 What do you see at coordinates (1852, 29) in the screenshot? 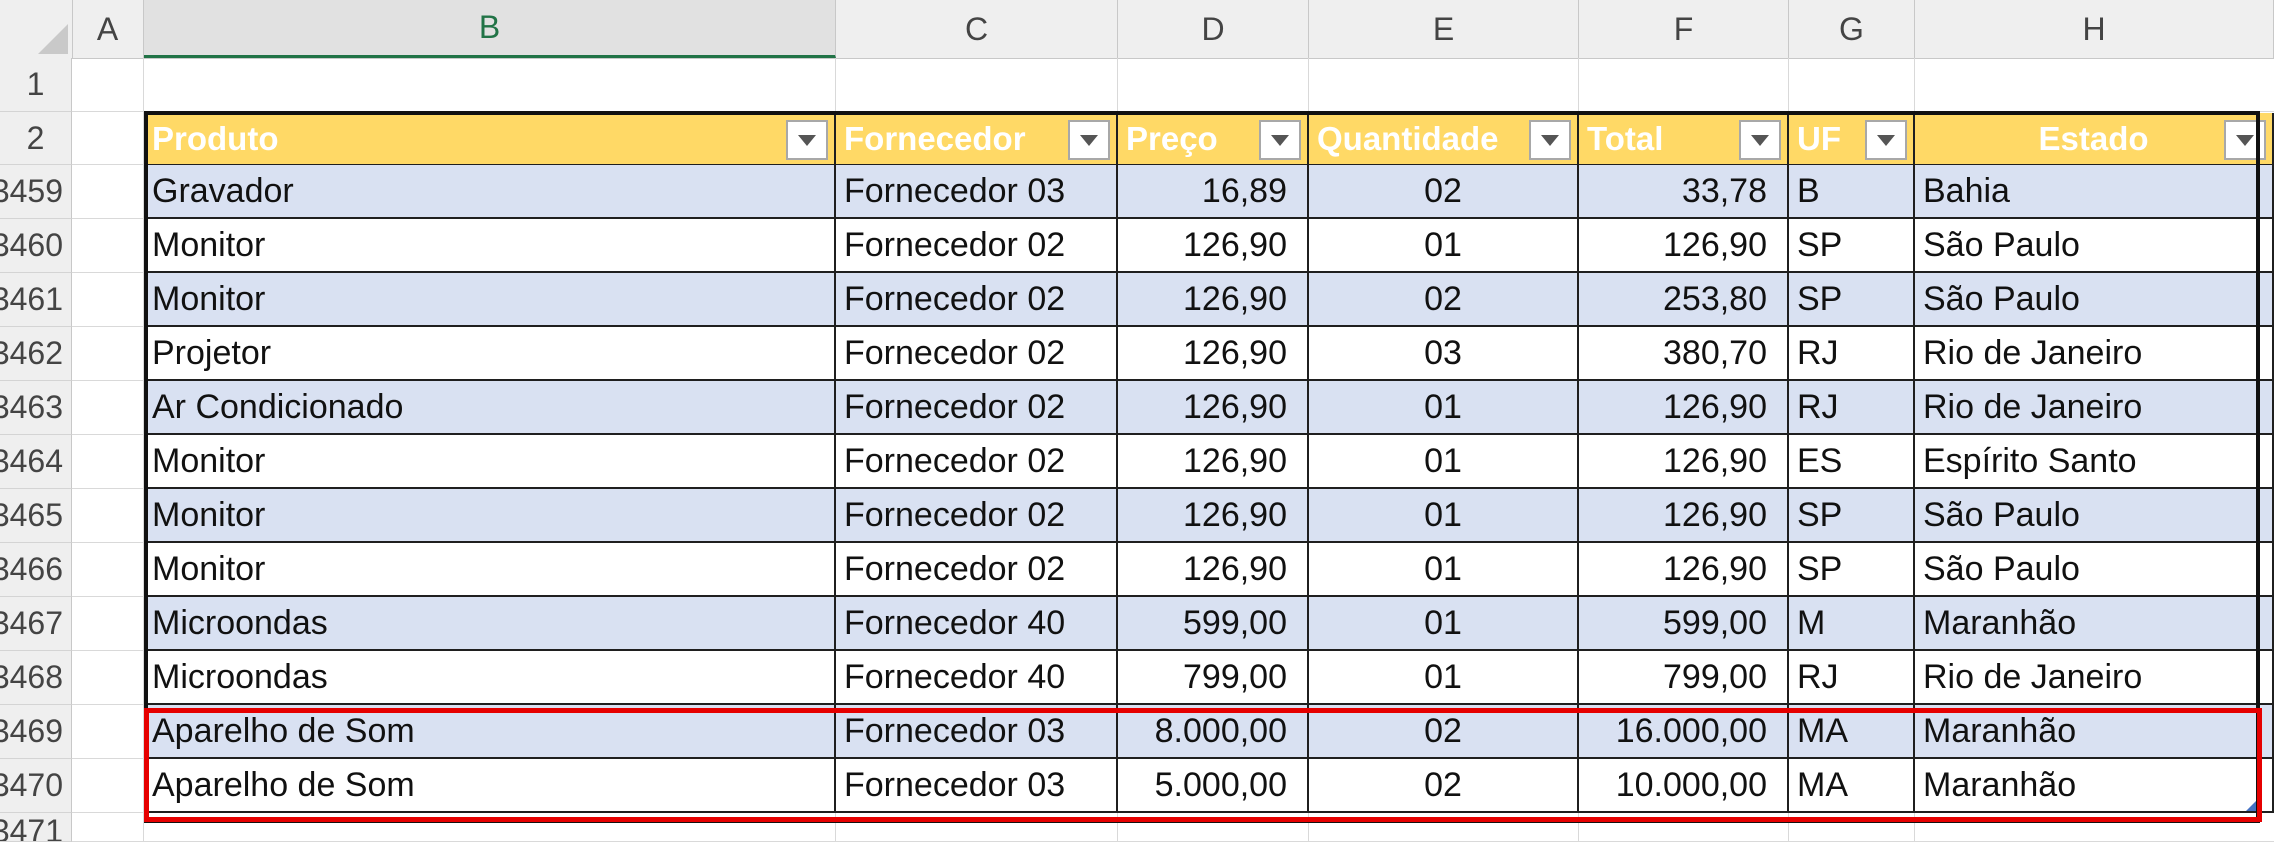
I see `column-header-g: G` at bounding box center [1852, 29].